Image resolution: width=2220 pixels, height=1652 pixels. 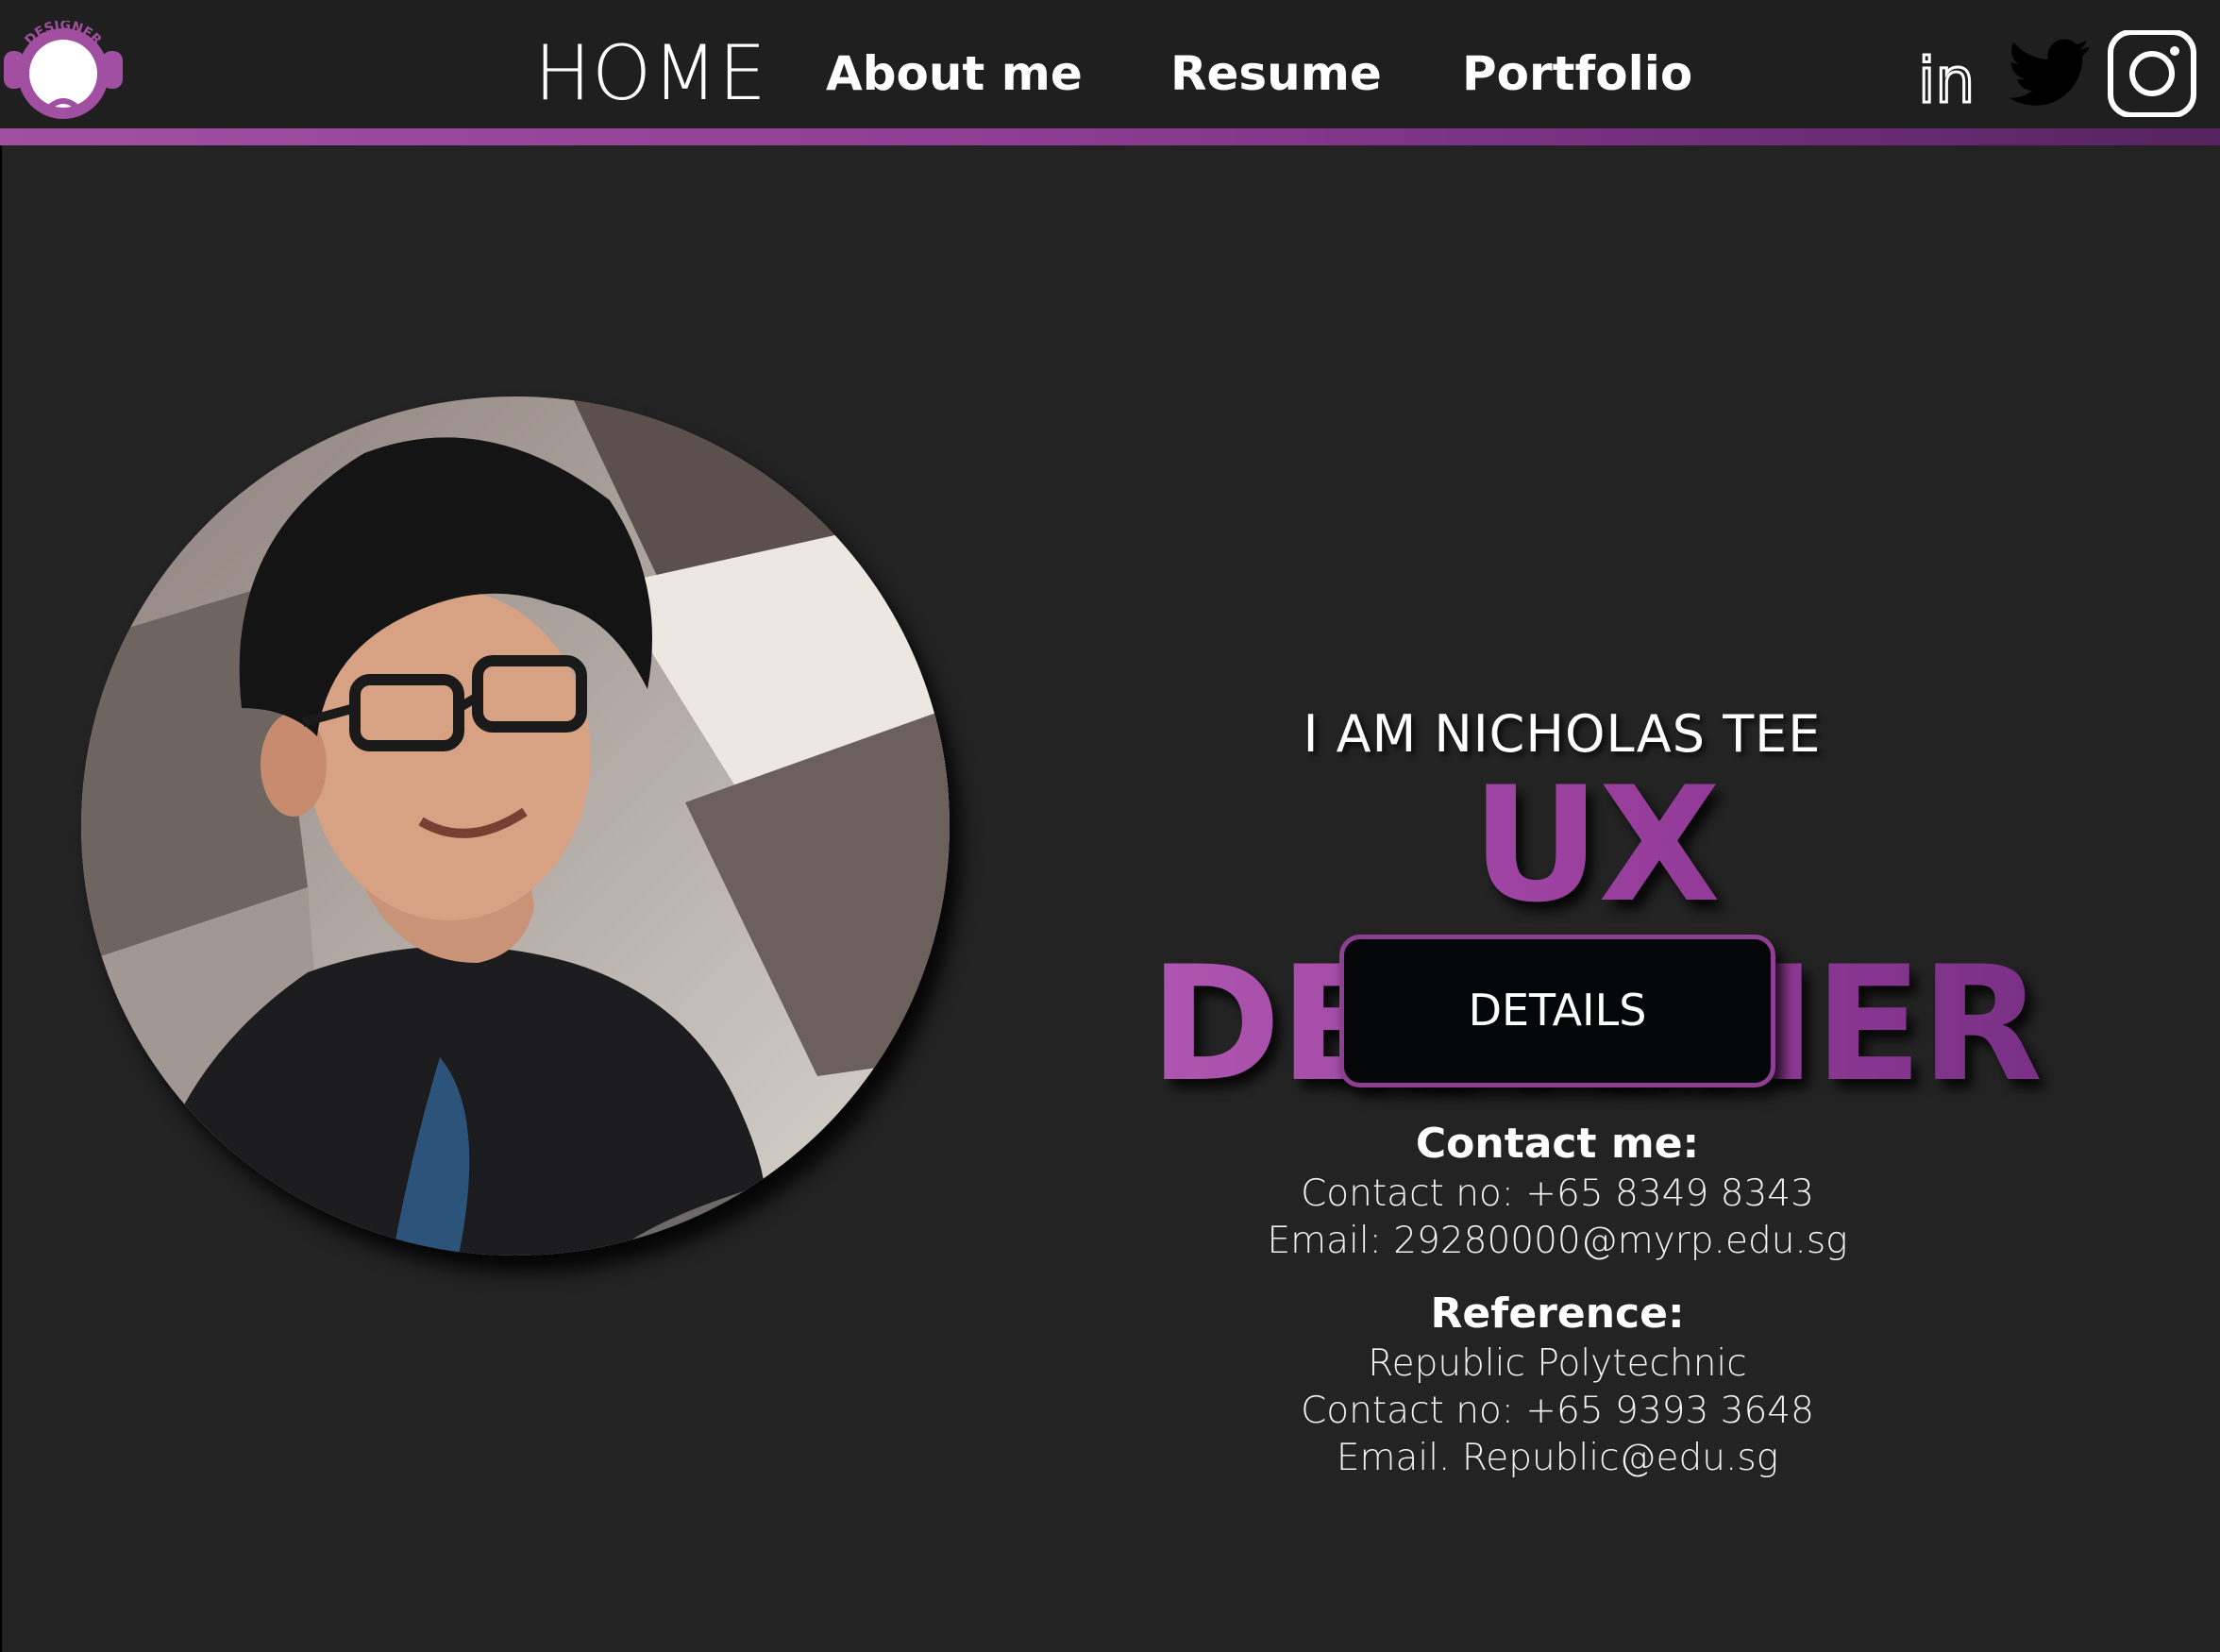 What do you see at coordinates (650, 73) in the screenshot?
I see `nav-home: HOME` at bounding box center [650, 73].